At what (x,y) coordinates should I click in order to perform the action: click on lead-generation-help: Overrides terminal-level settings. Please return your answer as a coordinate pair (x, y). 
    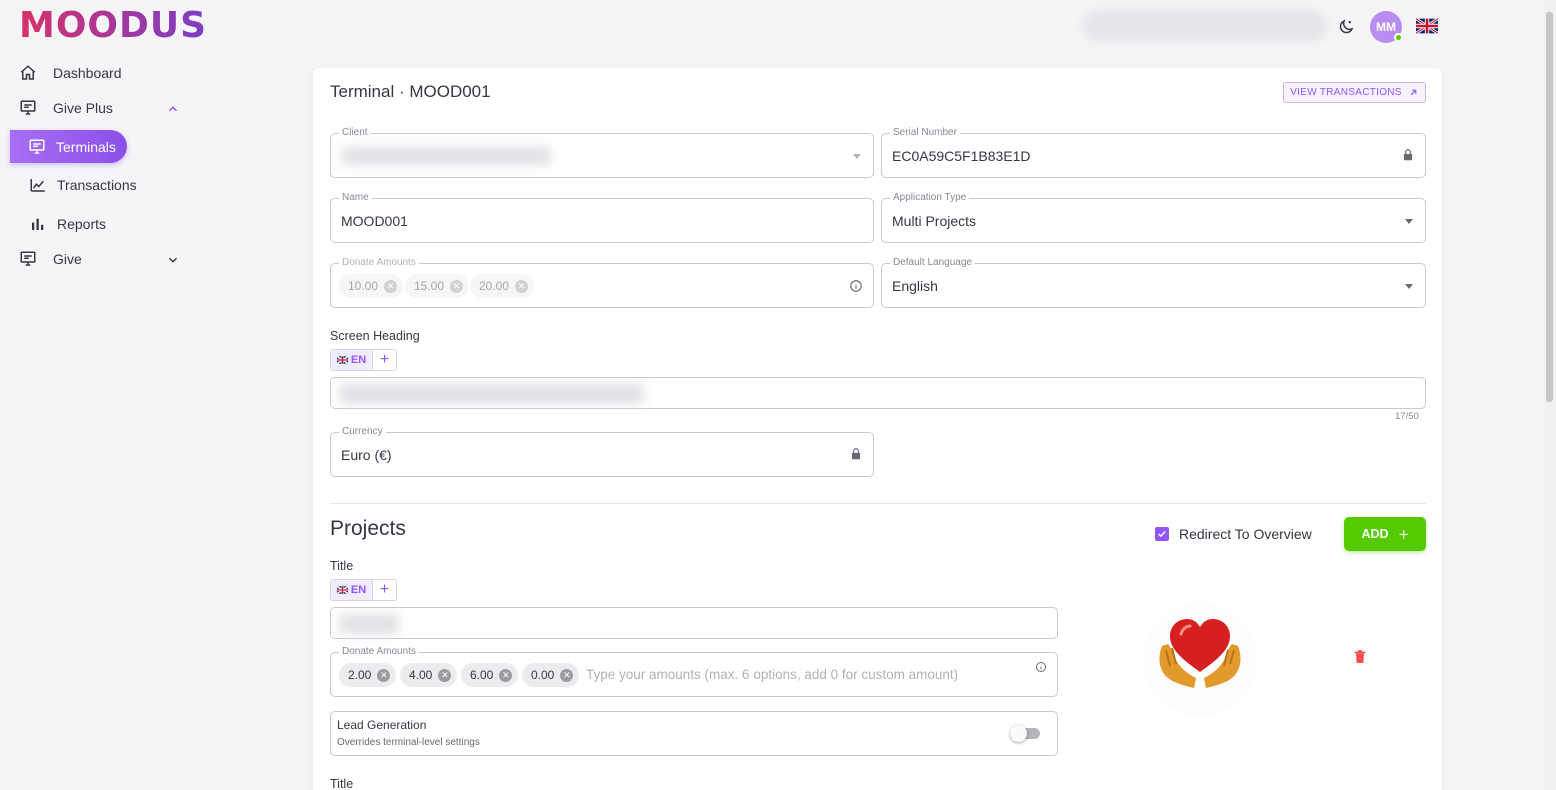
    Looking at the image, I should click on (408, 742).